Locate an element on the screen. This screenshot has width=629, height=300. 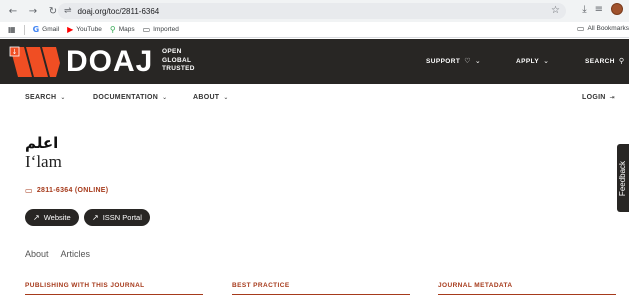
tagline-open: OPEN is located at coordinates (172, 51).